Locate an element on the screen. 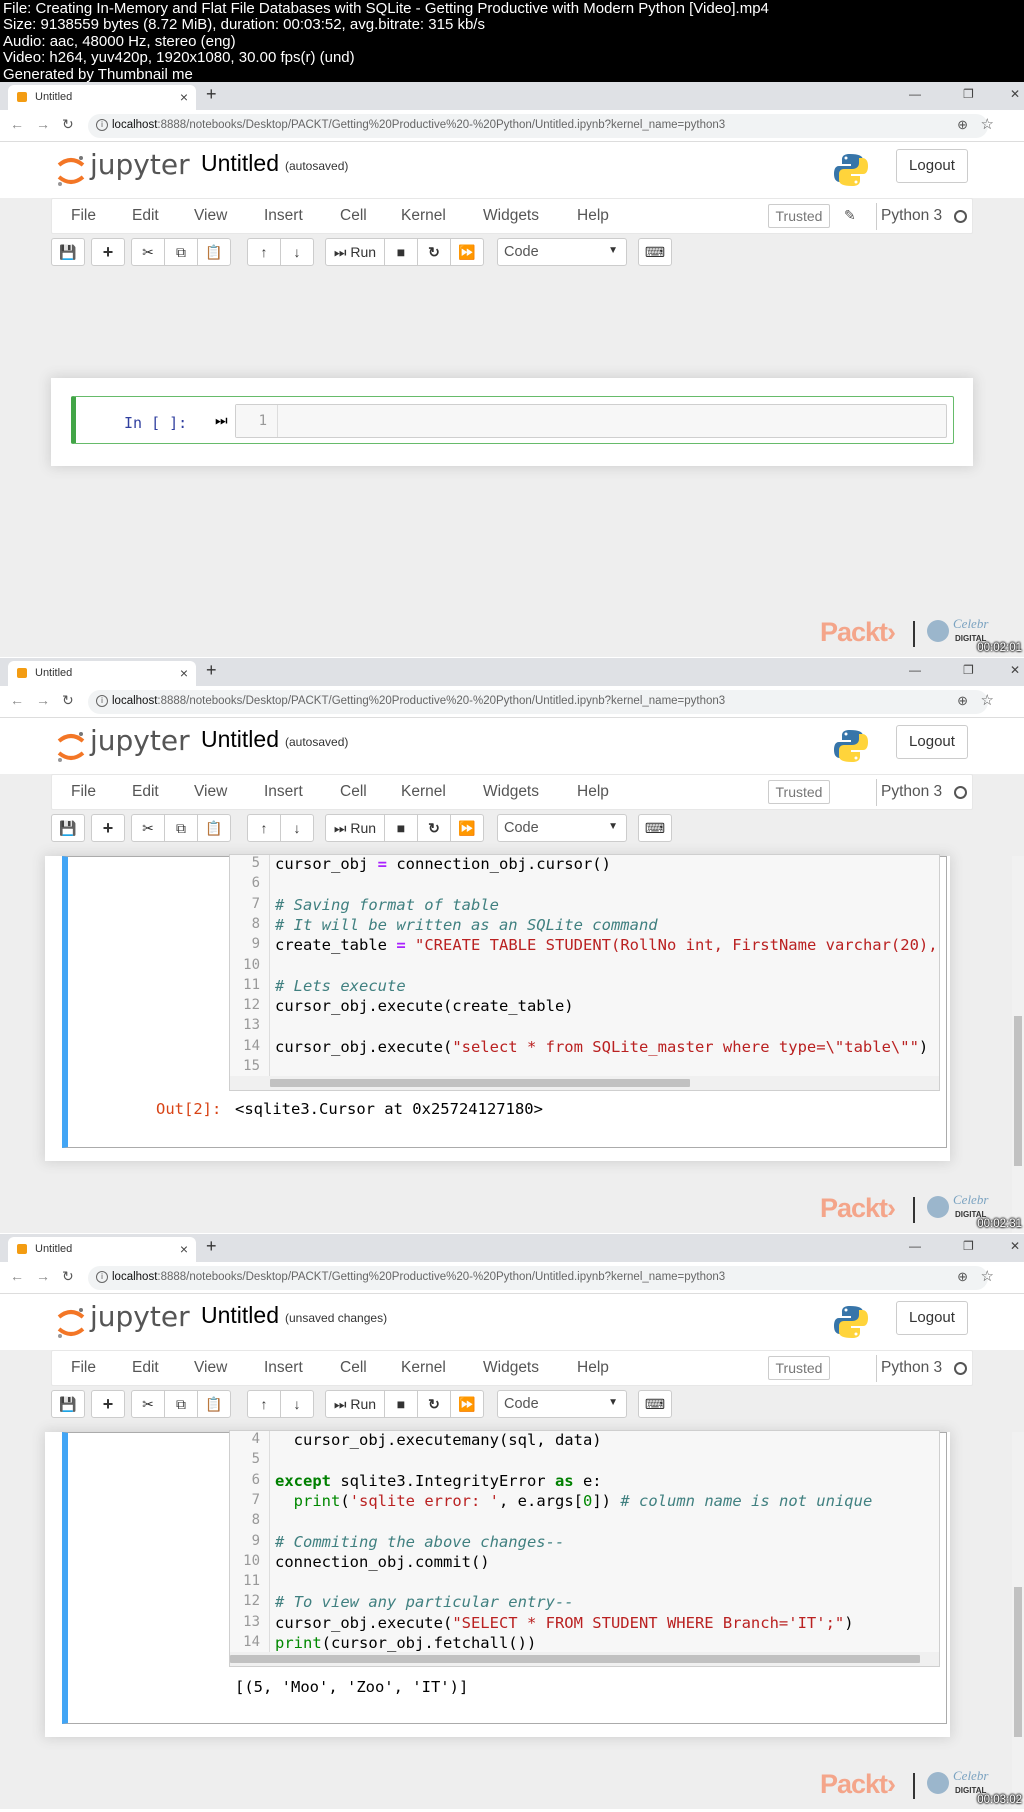 The image size is (1024, 1812). vertical-scrollbar is located at coordinates (1018, 1620).